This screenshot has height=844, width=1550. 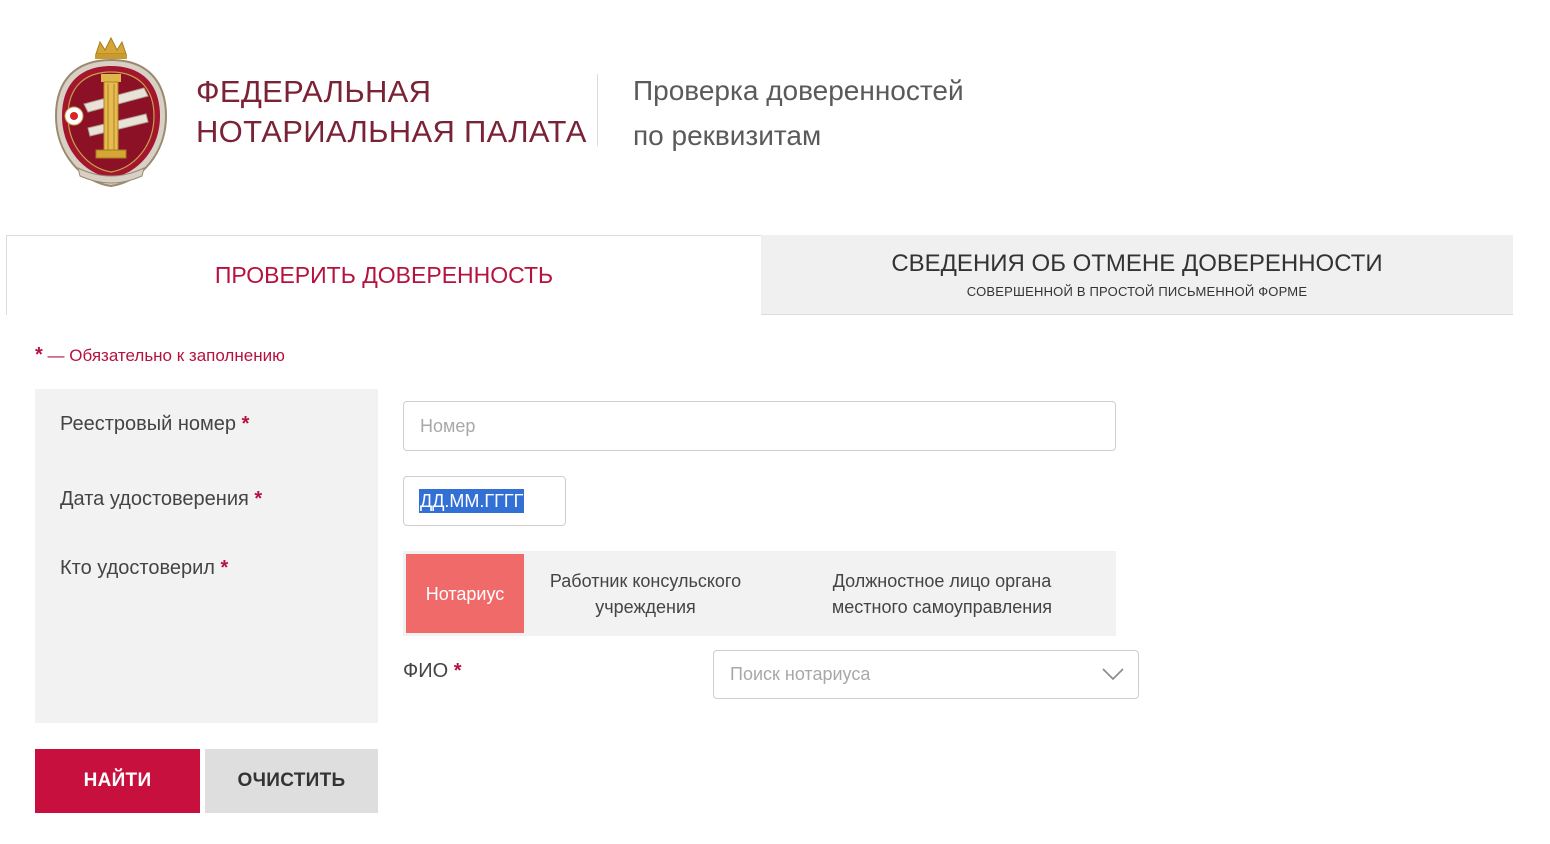 I want to click on tab-check-power-of-attorney: ПРОВЕРИТЬ ДОВЕРЕННОСТЬ, so click(x=383, y=275).